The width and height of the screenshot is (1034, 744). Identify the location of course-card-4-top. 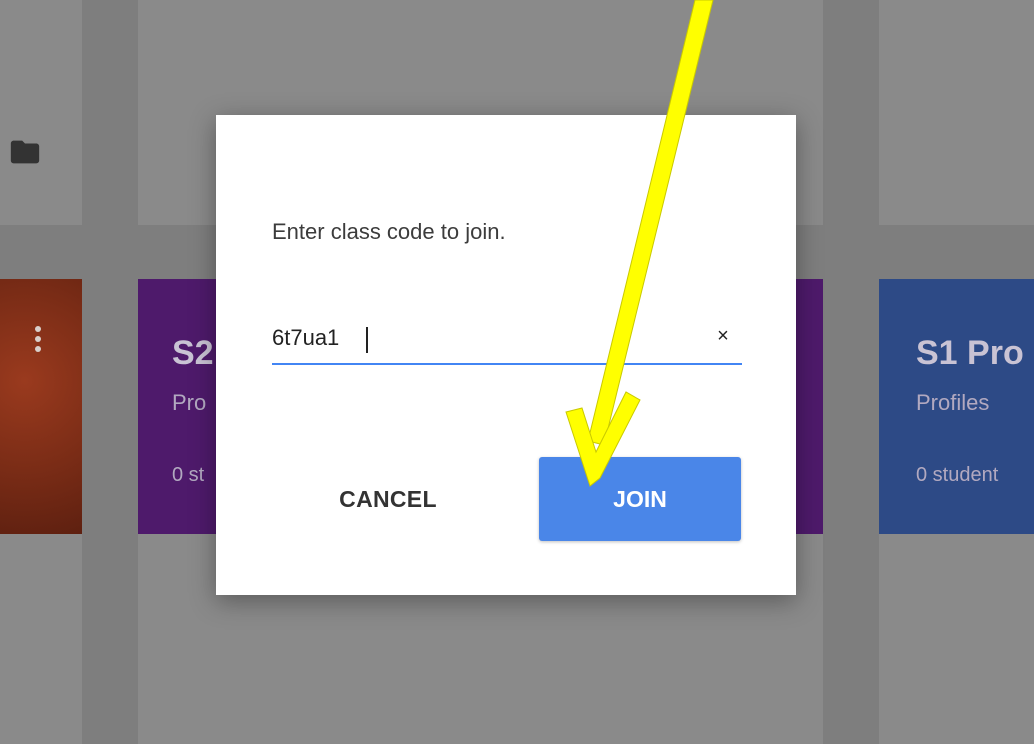
(956, 112).